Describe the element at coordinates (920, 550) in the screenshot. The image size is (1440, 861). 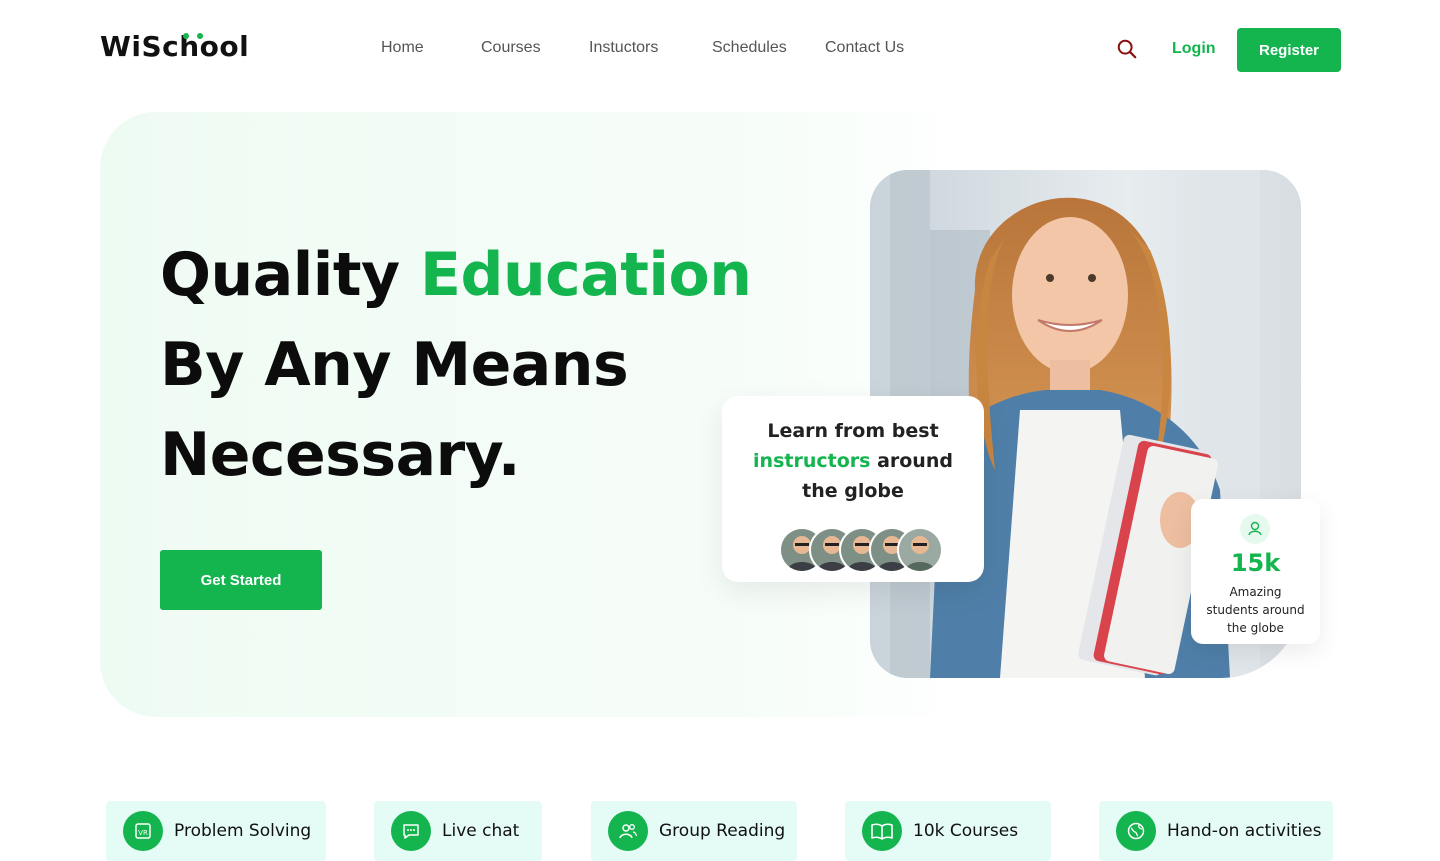
I see `avatar` at that location.